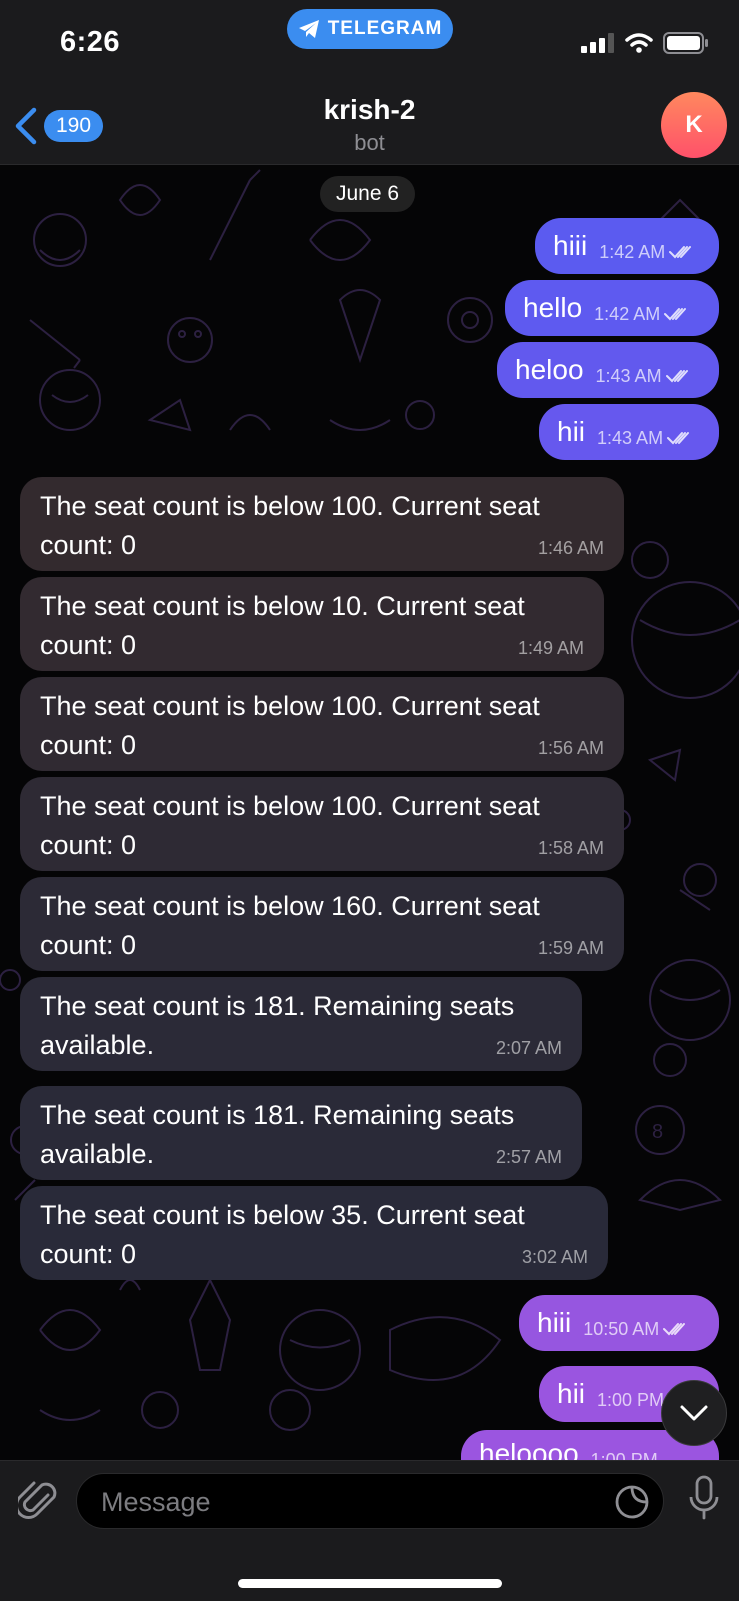 The width and height of the screenshot is (739, 1601). I want to click on message-bubble-outgoing: hiii 1:42 AM, so click(627, 246).